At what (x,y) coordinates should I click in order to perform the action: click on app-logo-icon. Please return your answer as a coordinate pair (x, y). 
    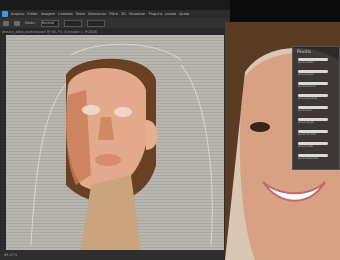
    Looking at the image, I should click on (5, 14).